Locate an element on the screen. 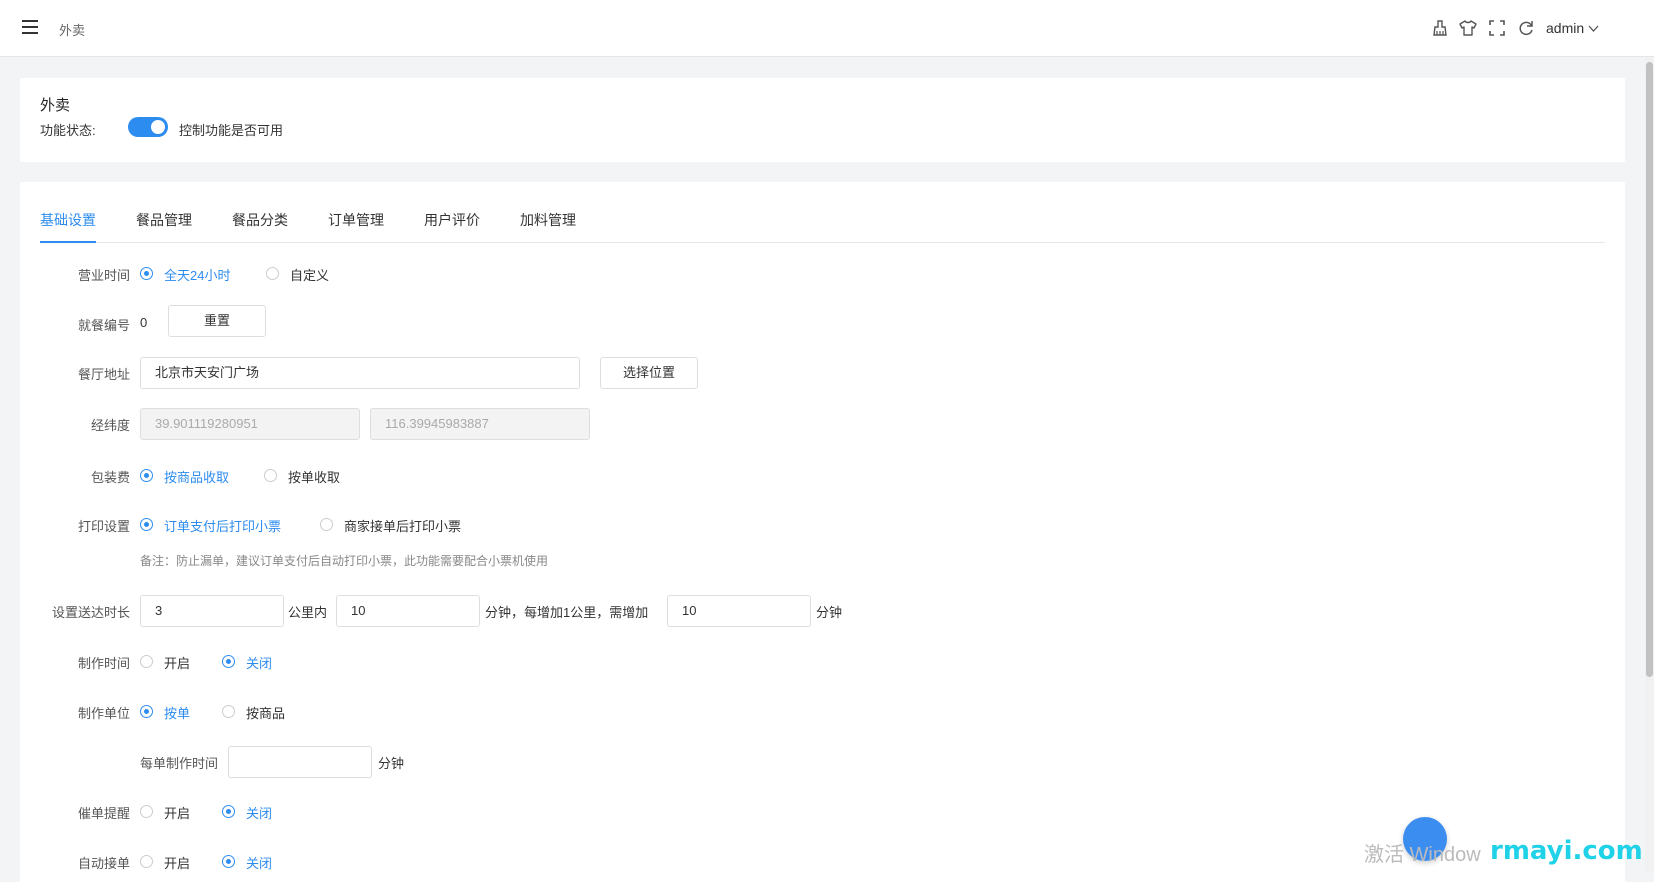 This screenshot has width=1654, height=882. choose-location-button: 选择位置 is located at coordinates (649, 373).